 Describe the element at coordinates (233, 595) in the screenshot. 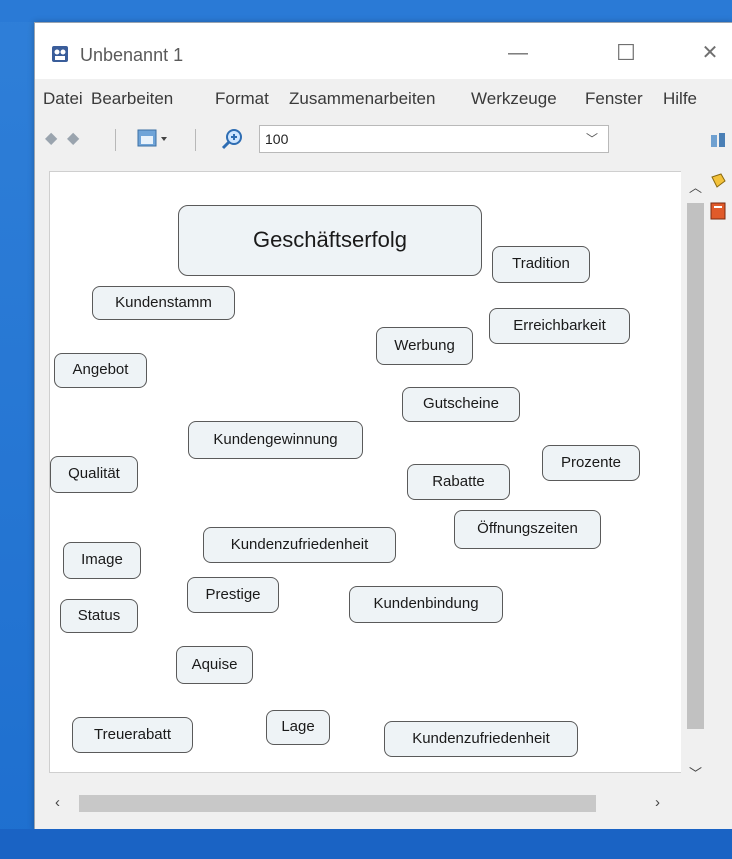

I see `concept-node-prestige: Prestige` at that location.